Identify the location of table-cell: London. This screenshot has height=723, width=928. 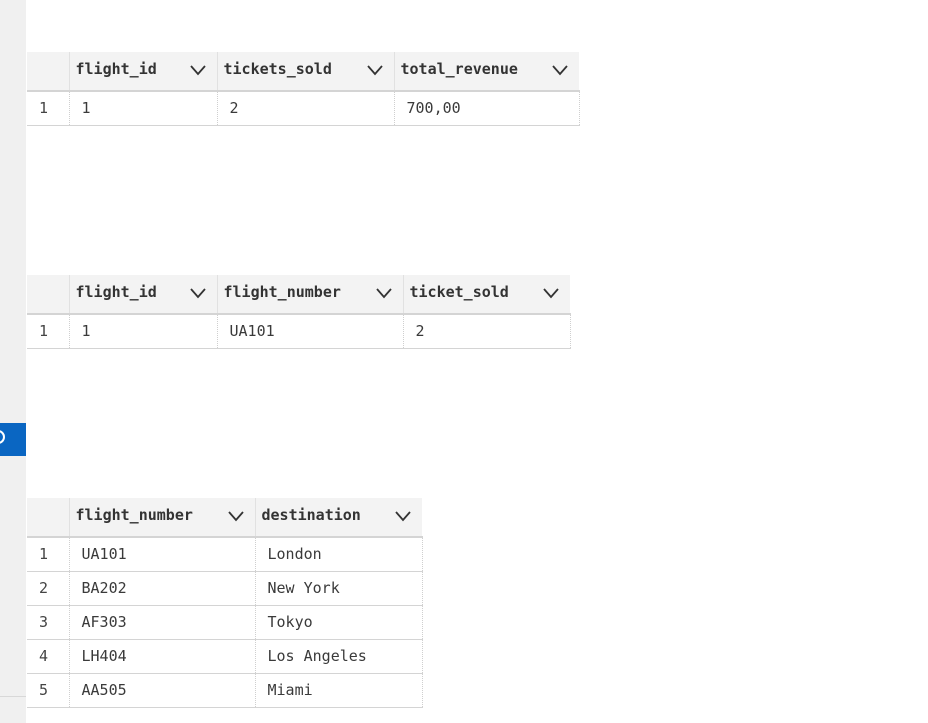
(338, 554).